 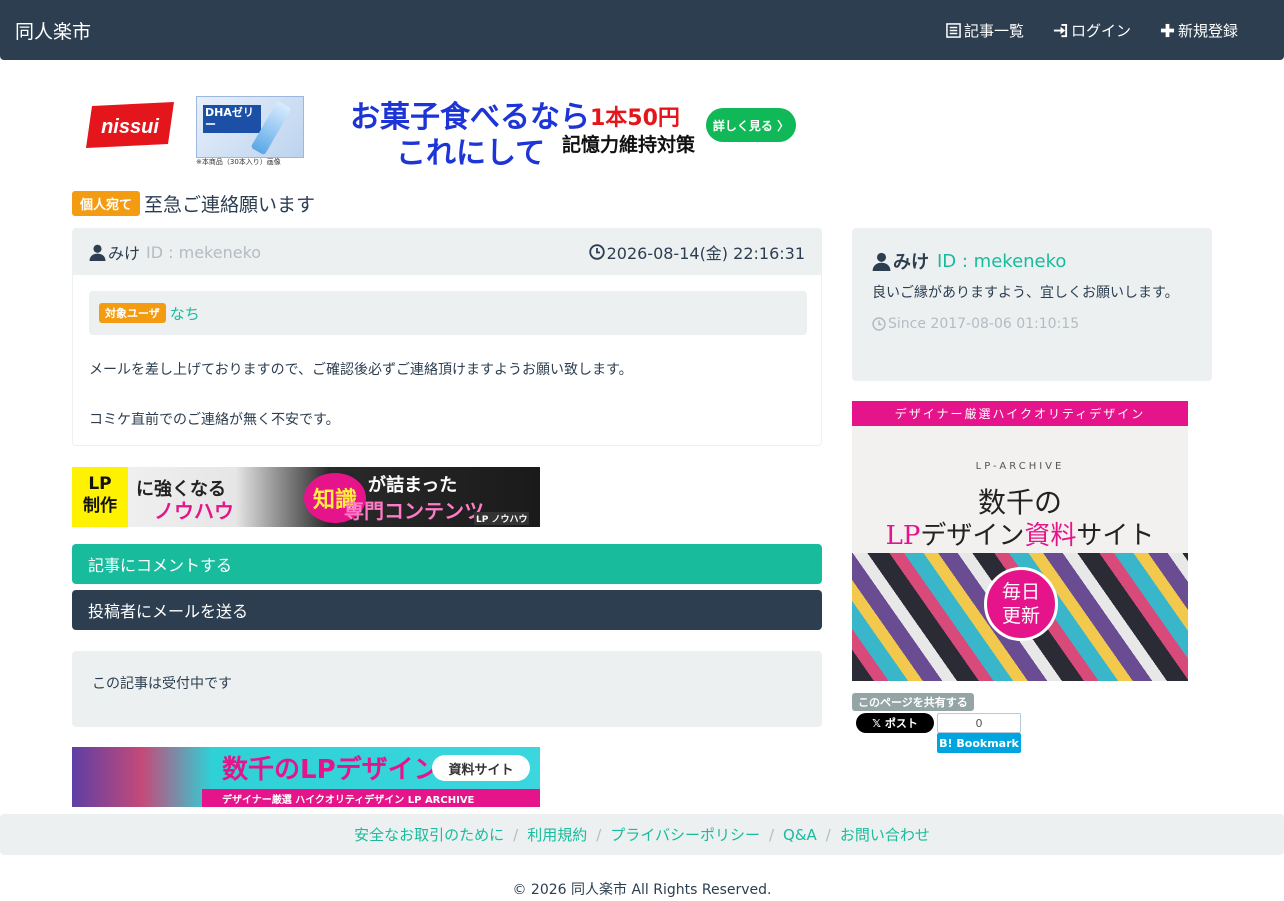 What do you see at coordinates (194, 511) in the screenshot?
I see `lp-text-1b: ノウハウ` at bounding box center [194, 511].